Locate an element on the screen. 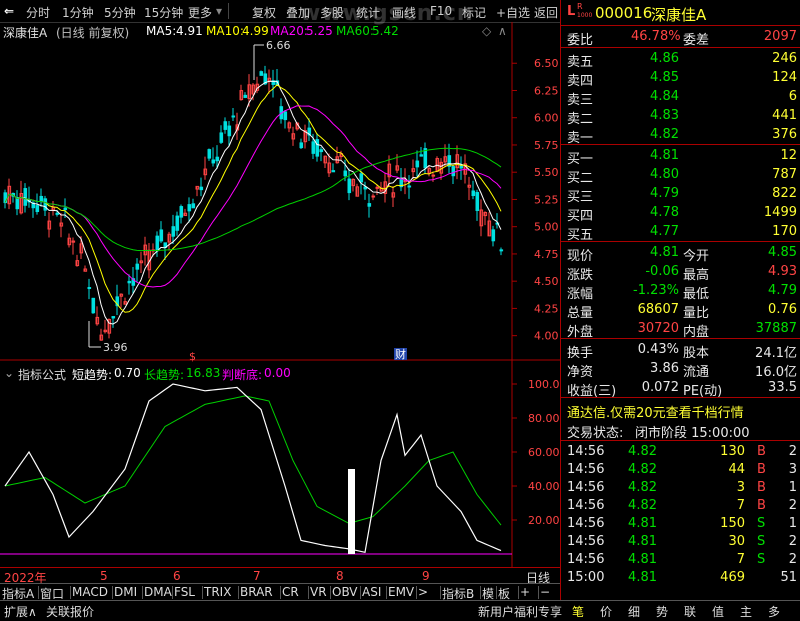  asks-price: 4.84 is located at coordinates (664, 96).